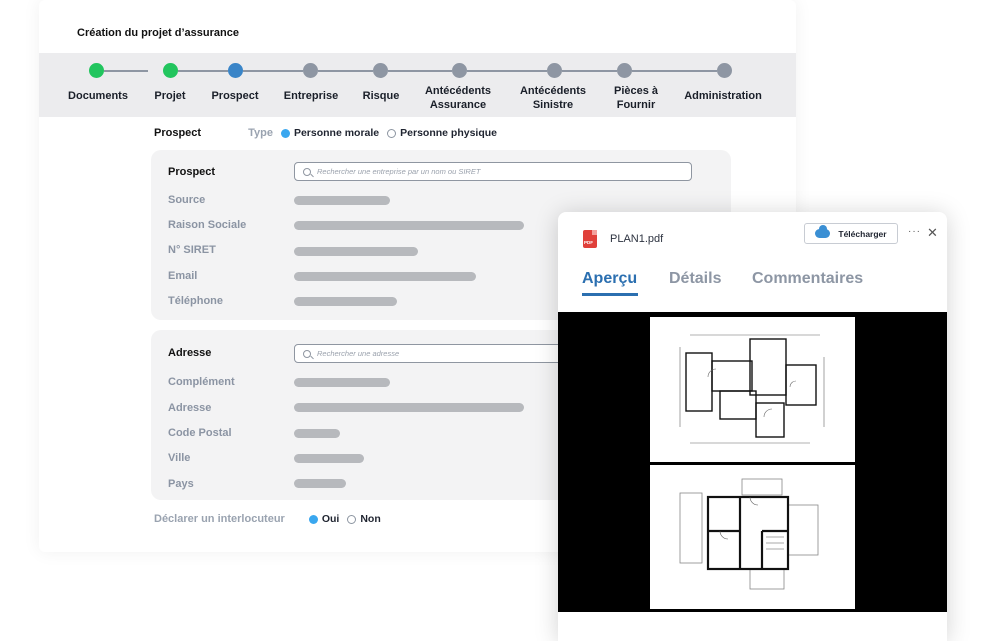 This screenshot has width=1000, height=641. What do you see at coordinates (170, 70) in the screenshot?
I see `step-dot-projet` at bounding box center [170, 70].